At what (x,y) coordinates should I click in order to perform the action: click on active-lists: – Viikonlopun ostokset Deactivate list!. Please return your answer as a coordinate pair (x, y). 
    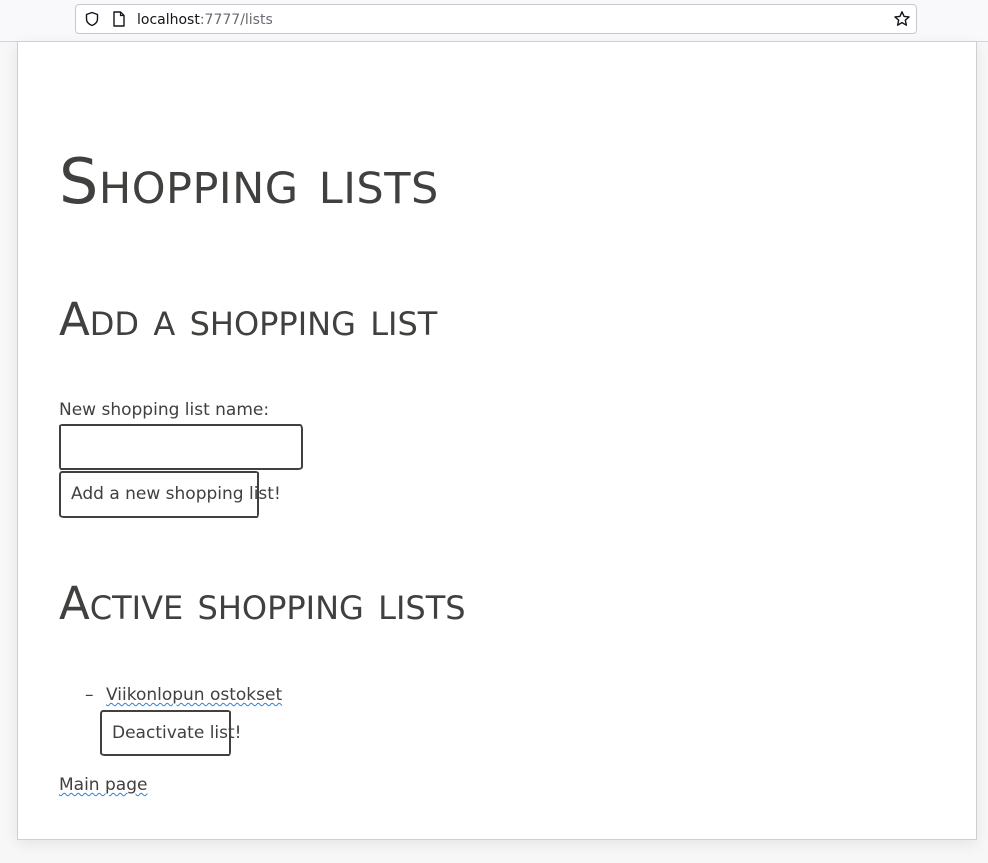
    Looking at the image, I should click on (183, 729).